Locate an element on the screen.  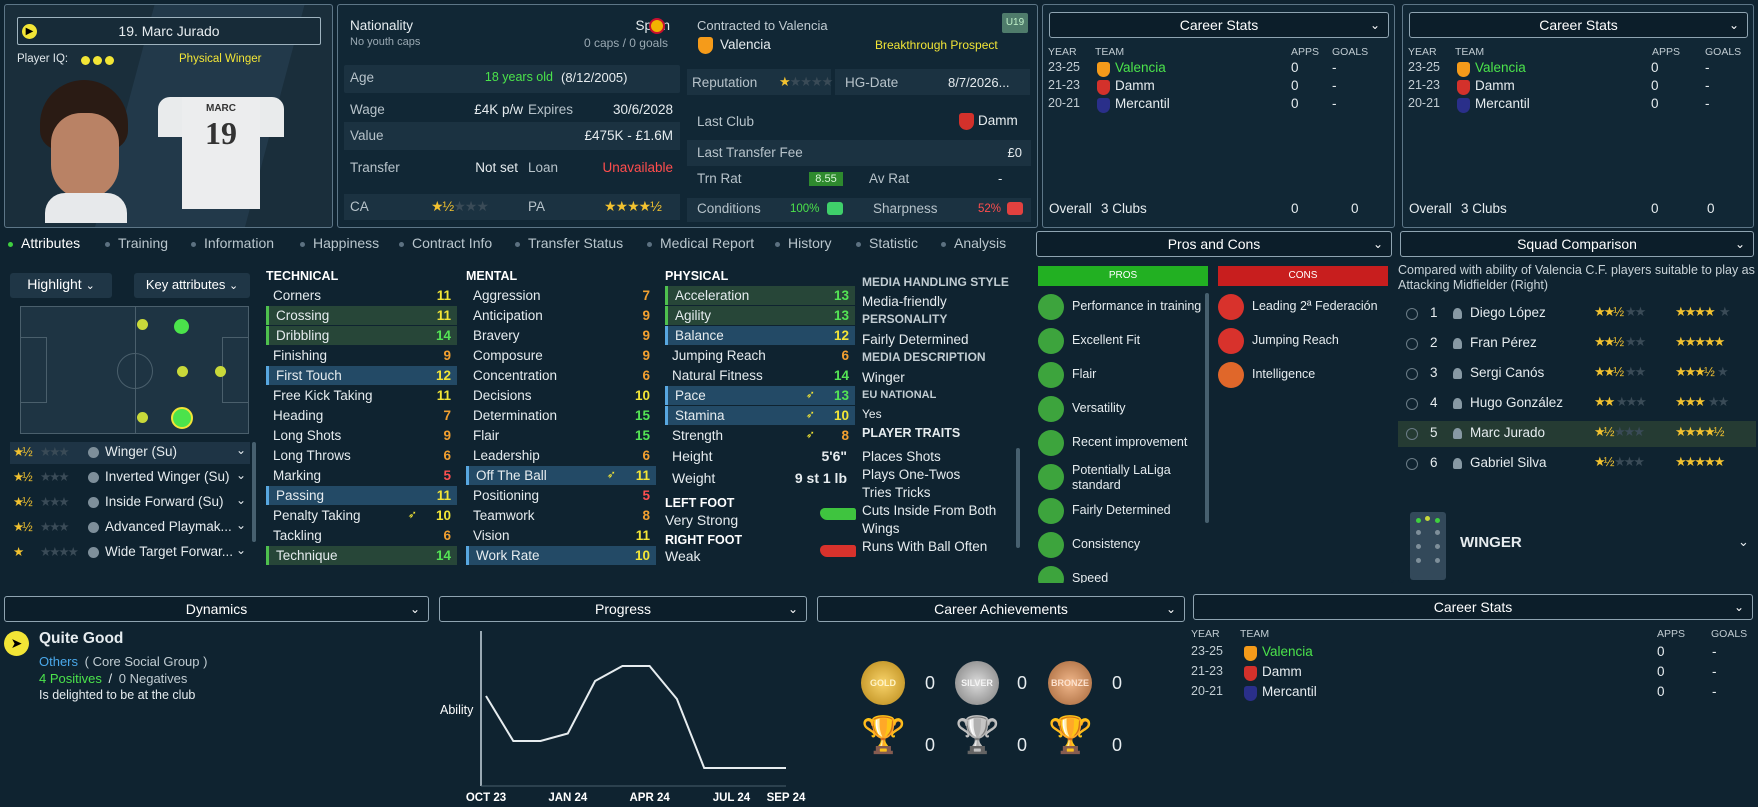
role-item: ★½ ★★★ Advanced Playmak... ⌄ is located at coordinates (130, 528).